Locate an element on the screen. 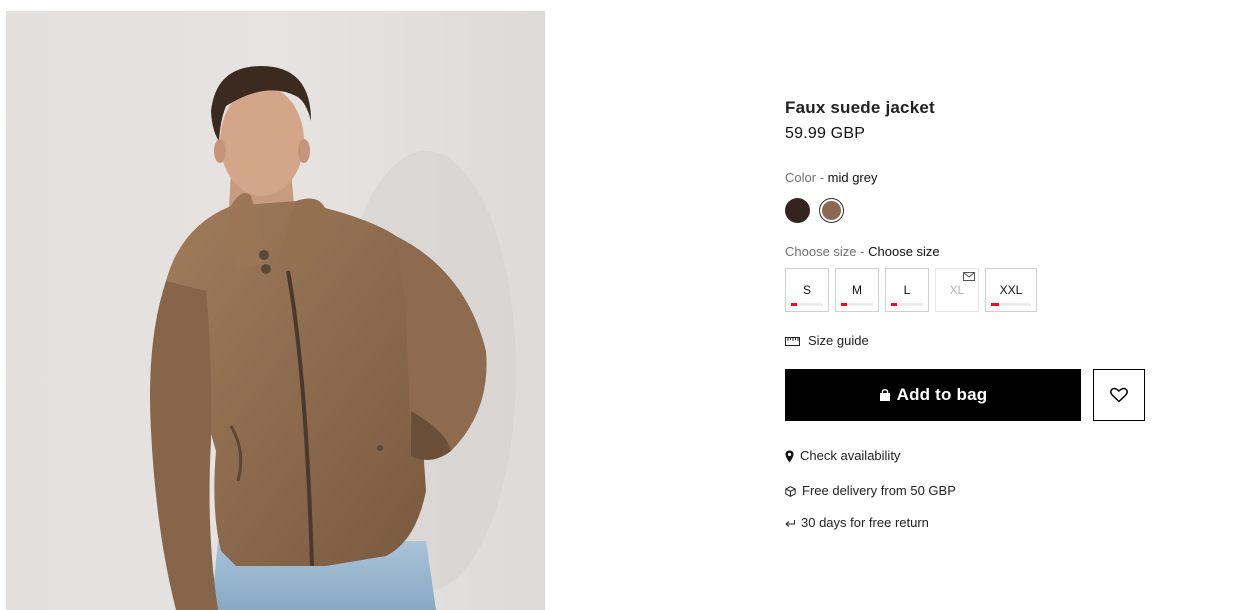 This screenshot has height=610, width=1244. add-to-bag-button: Add to bag is located at coordinates (933, 395).